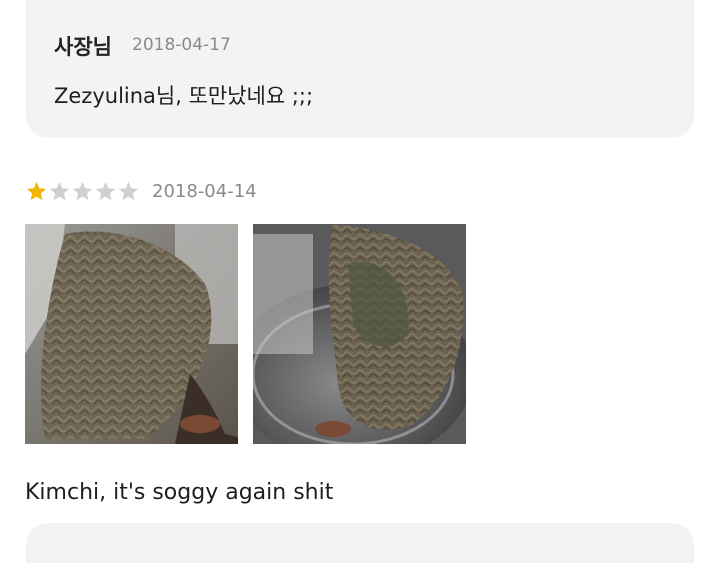  What do you see at coordinates (83, 47) in the screenshot?
I see `reply-author: 사장님` at bounding box center [83, 47].